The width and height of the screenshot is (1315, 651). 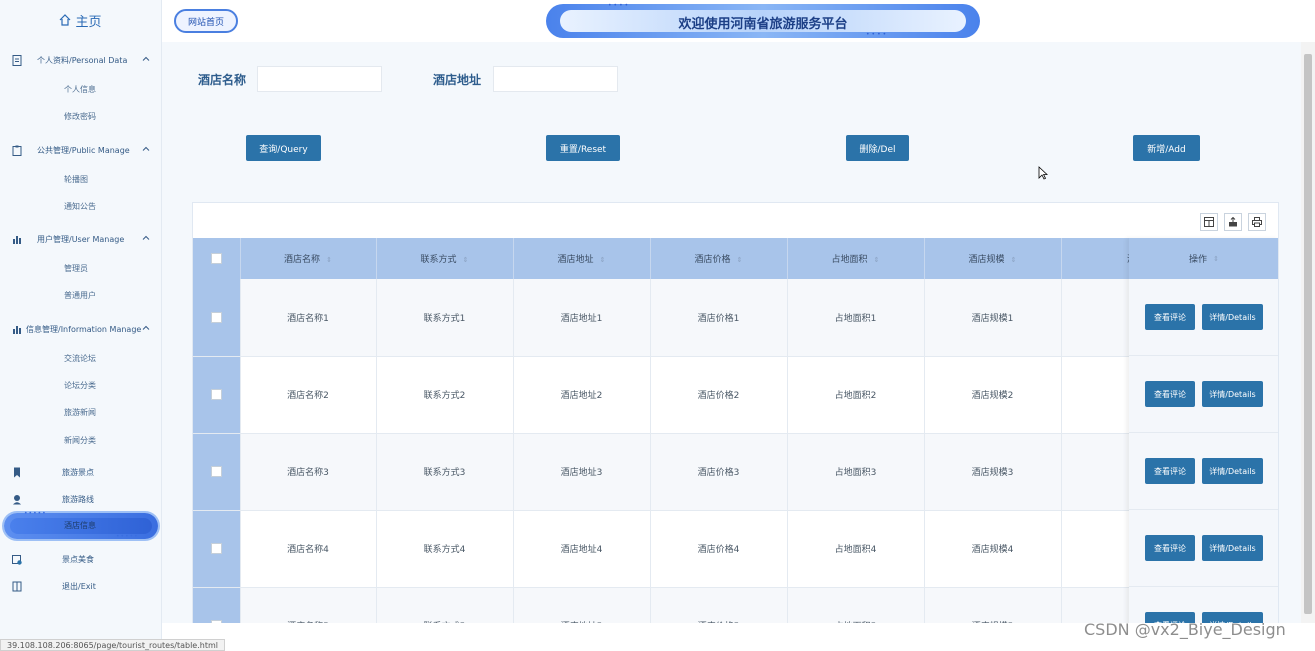 What do you see at coordinates (206, 21) in the screenshot?
I see `site-home-button: 网站首页` at bounding box center [206, 21].